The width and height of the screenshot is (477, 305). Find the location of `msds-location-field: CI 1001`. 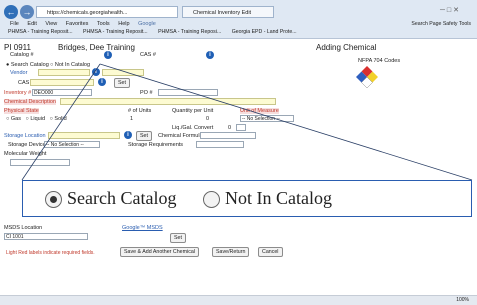

msds-location-field: CI 1001 is located at coordinates (46, 236).